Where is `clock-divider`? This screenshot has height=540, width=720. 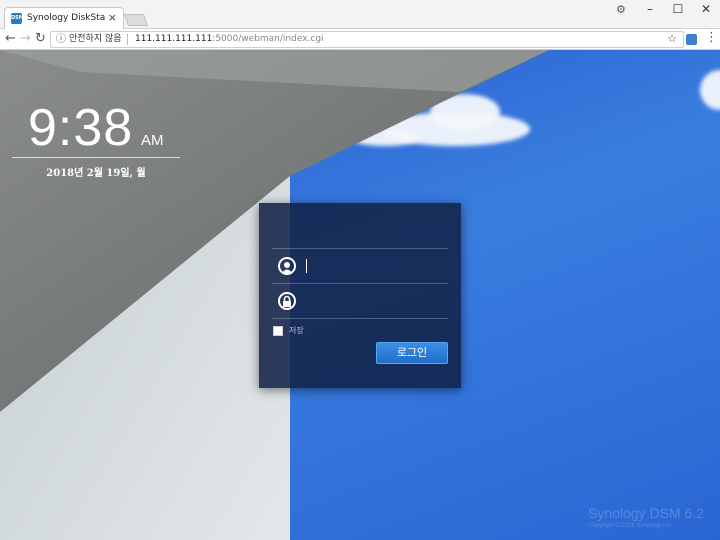 clock-divider is located at coordinates (96, 157).